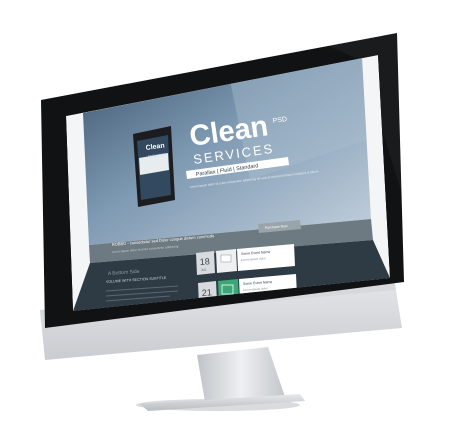 This screenshot has height=443, width=450. Describe the element at coordinates (241, 374) in the screenshot. I see `stand-neck` at that location.